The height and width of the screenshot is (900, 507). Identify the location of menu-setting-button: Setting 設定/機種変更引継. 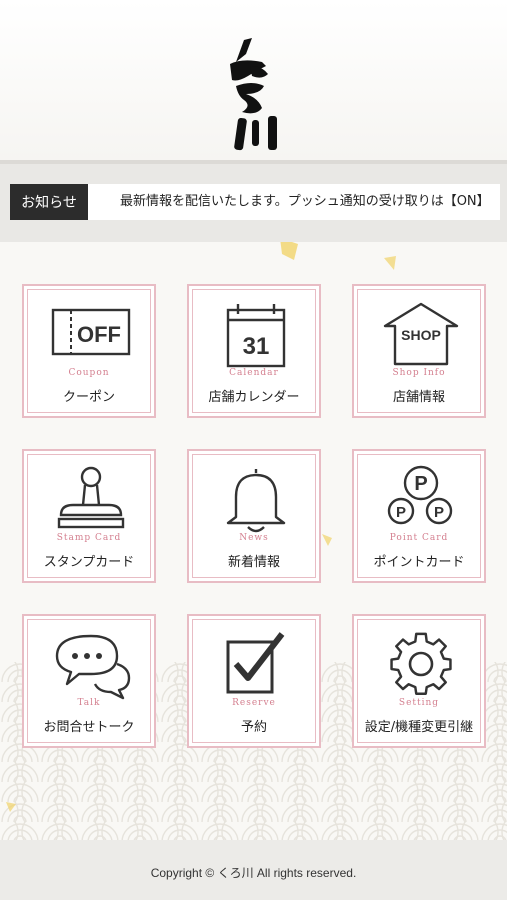
(419, 681).